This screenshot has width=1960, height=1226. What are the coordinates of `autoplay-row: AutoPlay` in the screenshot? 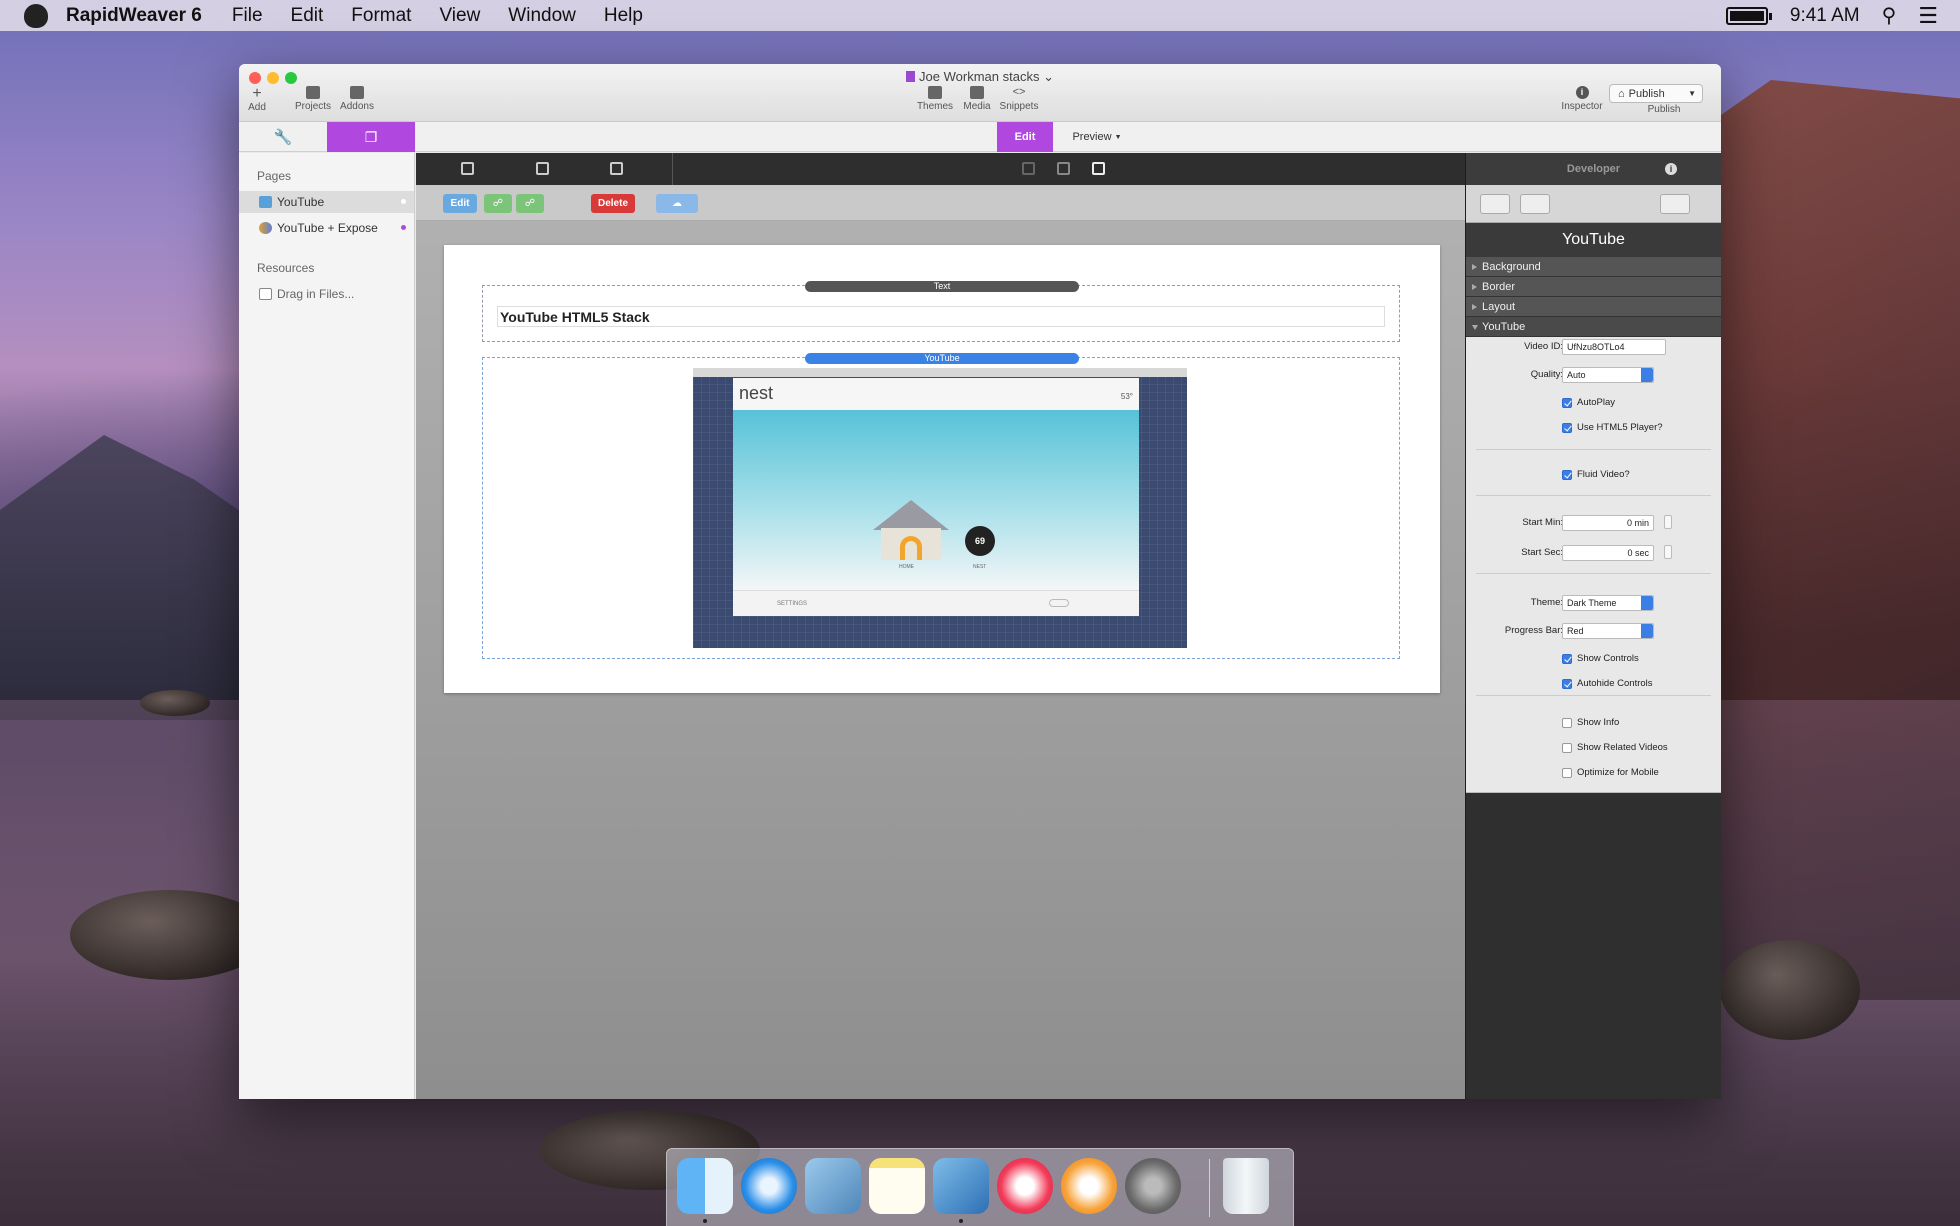 It's located at (1593, 403).